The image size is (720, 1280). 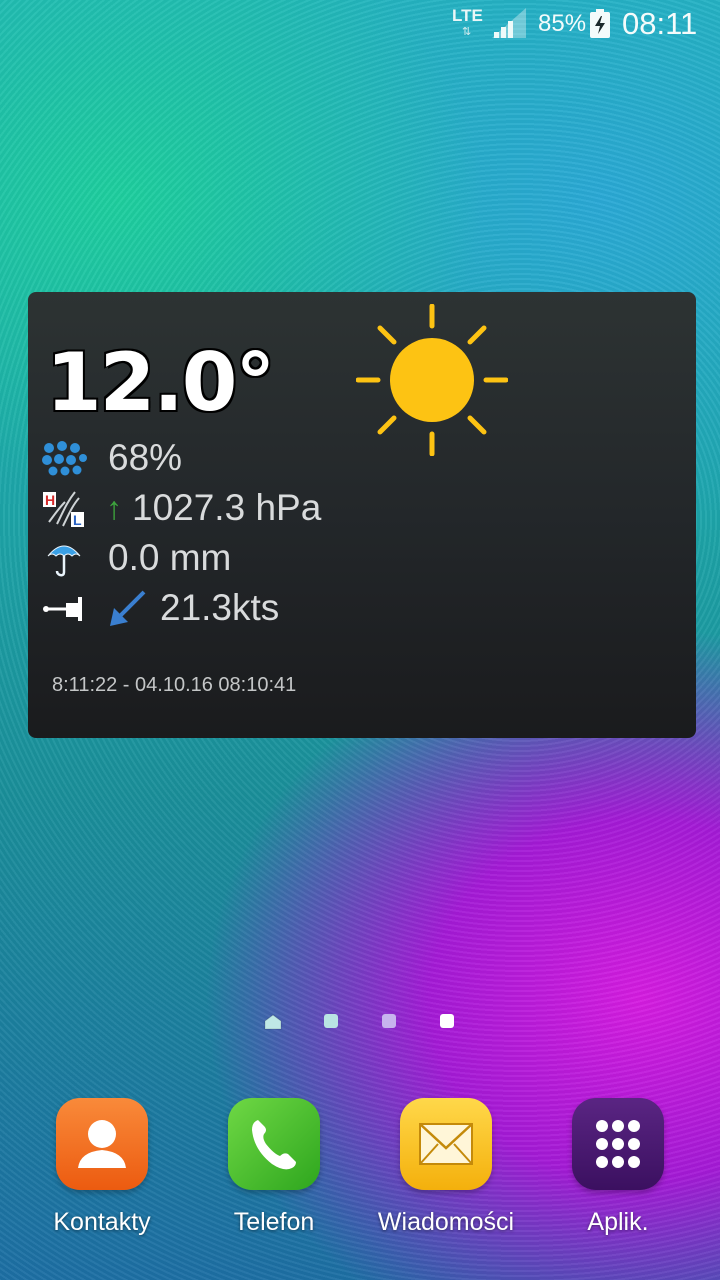 What do you see at coordinates (562, 23) in the screenshot?
I see `battery-percent: 85%` at bounding box center [562, 23].